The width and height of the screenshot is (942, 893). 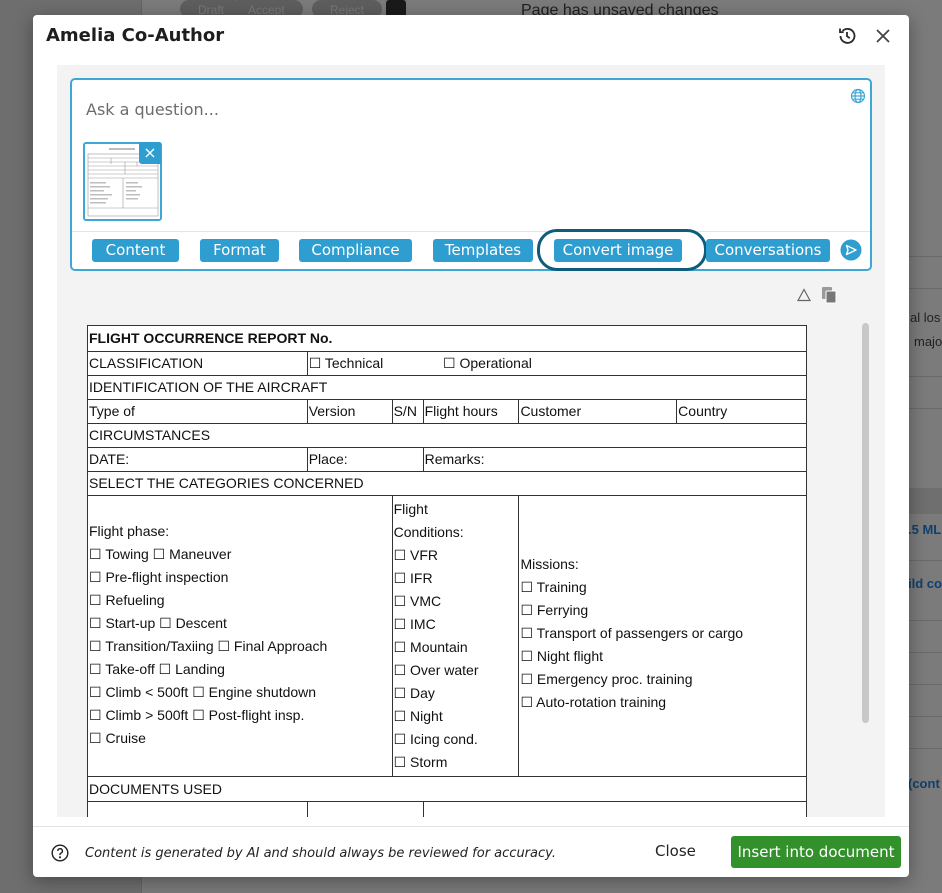 What do you see at coordinates (428, 532) in the screenshot?
I see `flight-conditions-label: Conditions:` at bounding box center [428, 532].